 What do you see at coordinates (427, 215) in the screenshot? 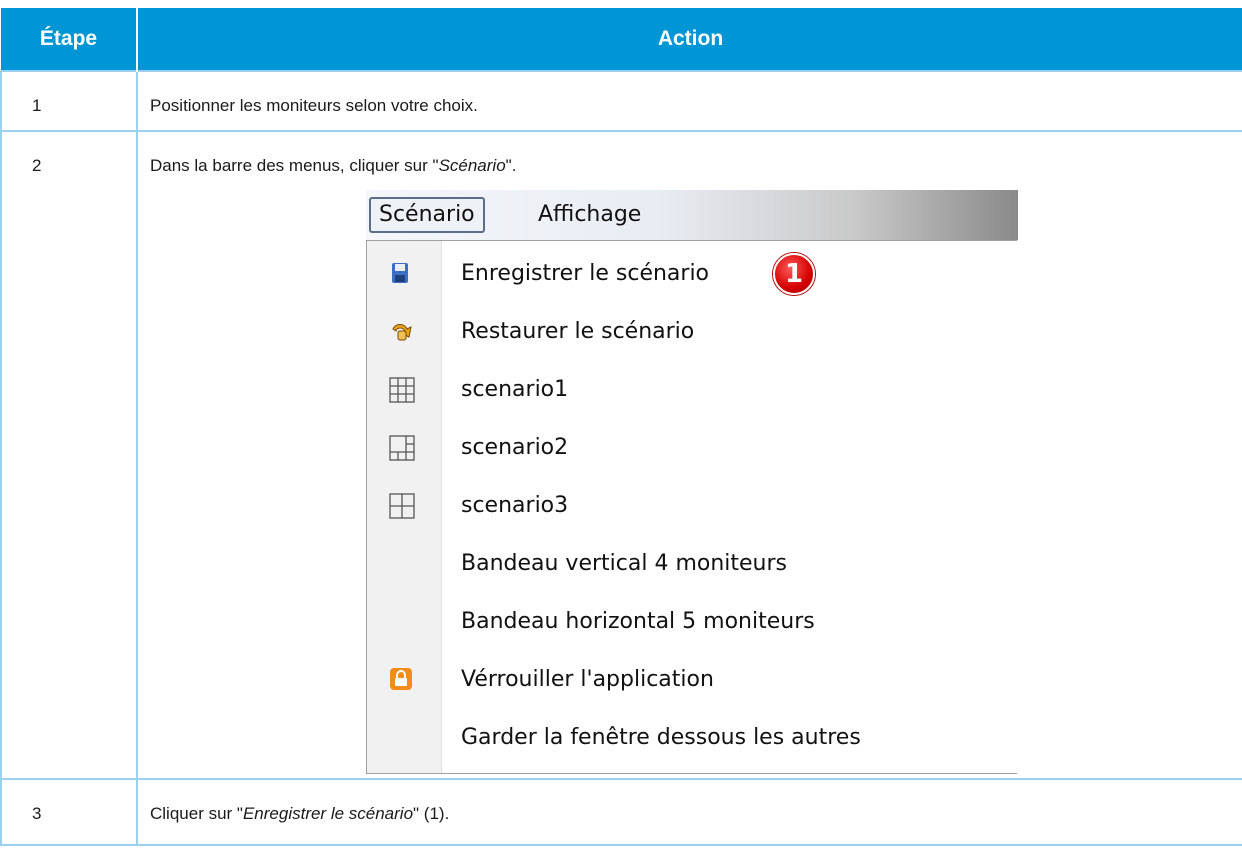
I see `menu-scenario: Scénario` at bounding box center [427, 215].